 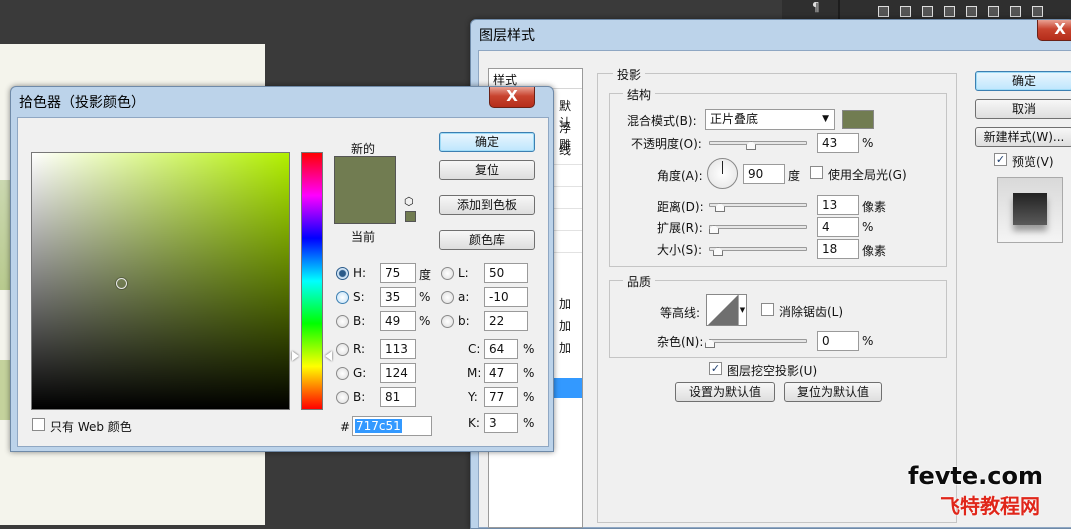 What do you see at coordinates (463, 273) in the screenshot?
I see `lab-l-label: L:` at bounding box center [463, 273].